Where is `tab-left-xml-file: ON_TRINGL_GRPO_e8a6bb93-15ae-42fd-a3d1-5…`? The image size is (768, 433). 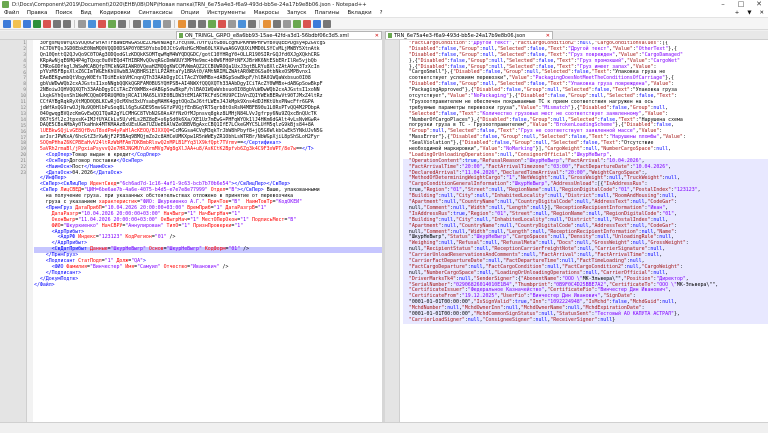 tab-left-xml-file: ON_TRINGL_GRPO_e8a6bb93-15ae-42fd-a3d1-5… is located at coordinates (279, 35).